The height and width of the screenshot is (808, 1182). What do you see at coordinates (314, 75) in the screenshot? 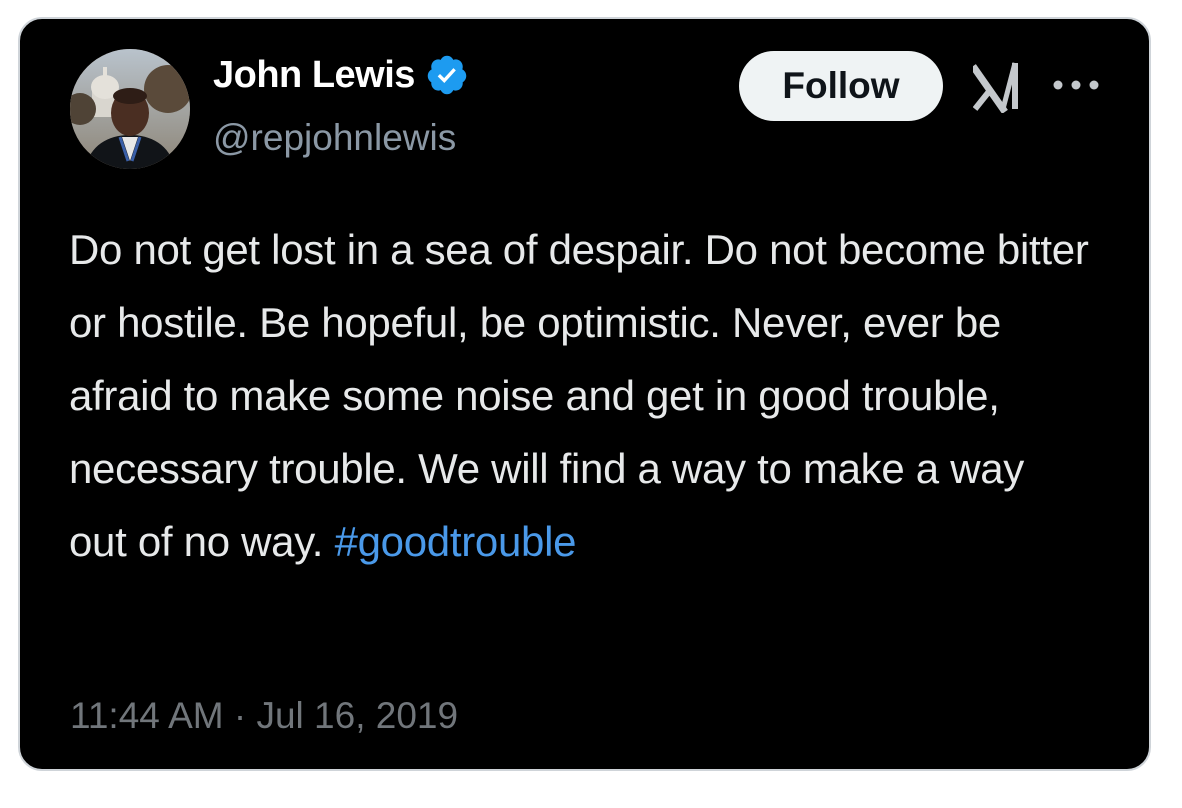
I see `author-name: John Lewis` at bounding box center [314, 75].